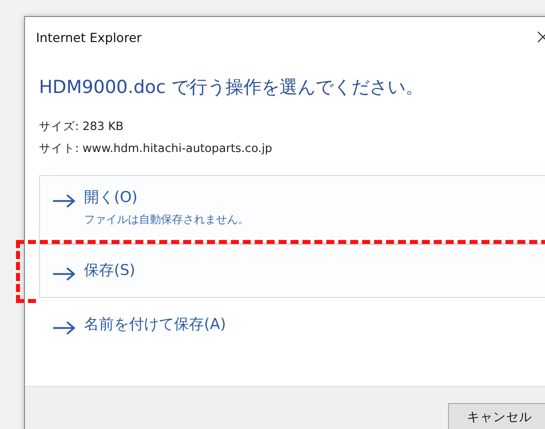 This screenshot has width=545, height=429. What do you see at coordinates (82, 126) in the screenshot?
I see `file-info-text: サイズ: 283 KB` at bounding box center [82, 126].